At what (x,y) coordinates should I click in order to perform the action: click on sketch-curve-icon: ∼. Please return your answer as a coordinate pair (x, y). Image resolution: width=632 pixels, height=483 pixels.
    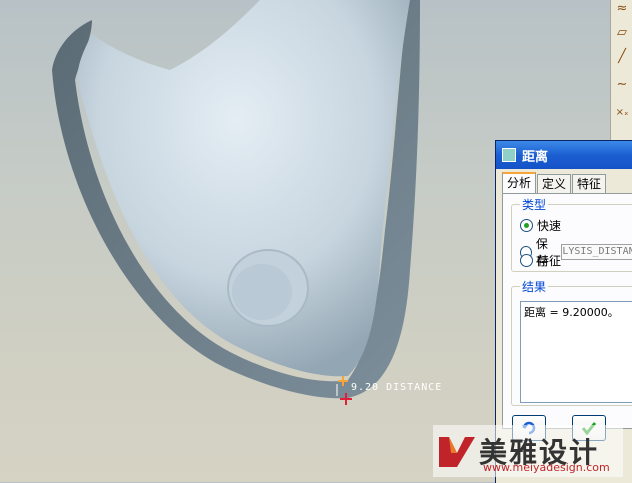
    Looking at the image, I should click on (622, 85).